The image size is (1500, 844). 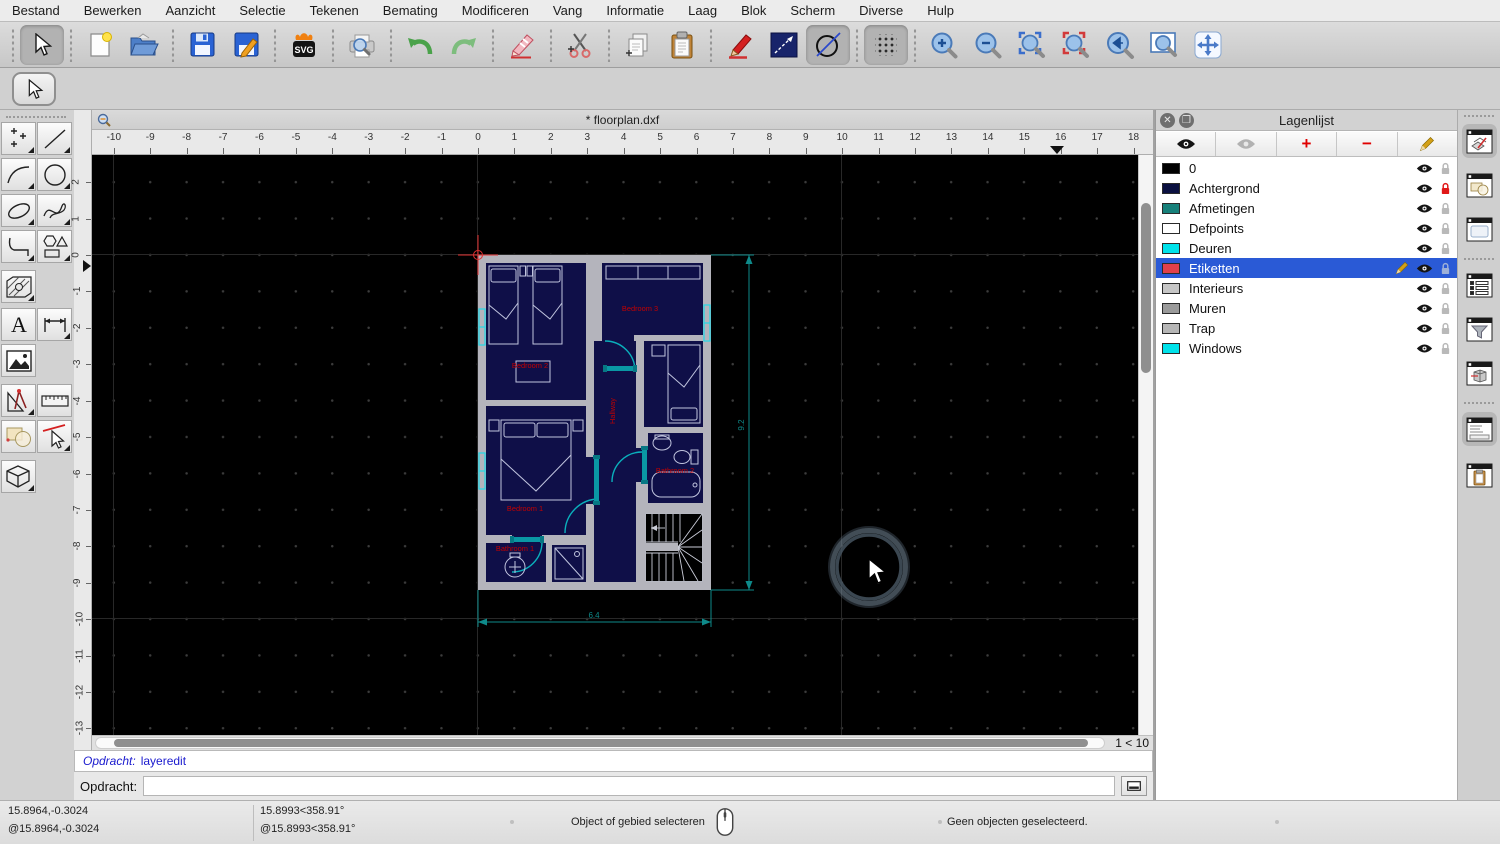 I want to click on layer-edit-pencil-icon, so click(x=1402, y=268).